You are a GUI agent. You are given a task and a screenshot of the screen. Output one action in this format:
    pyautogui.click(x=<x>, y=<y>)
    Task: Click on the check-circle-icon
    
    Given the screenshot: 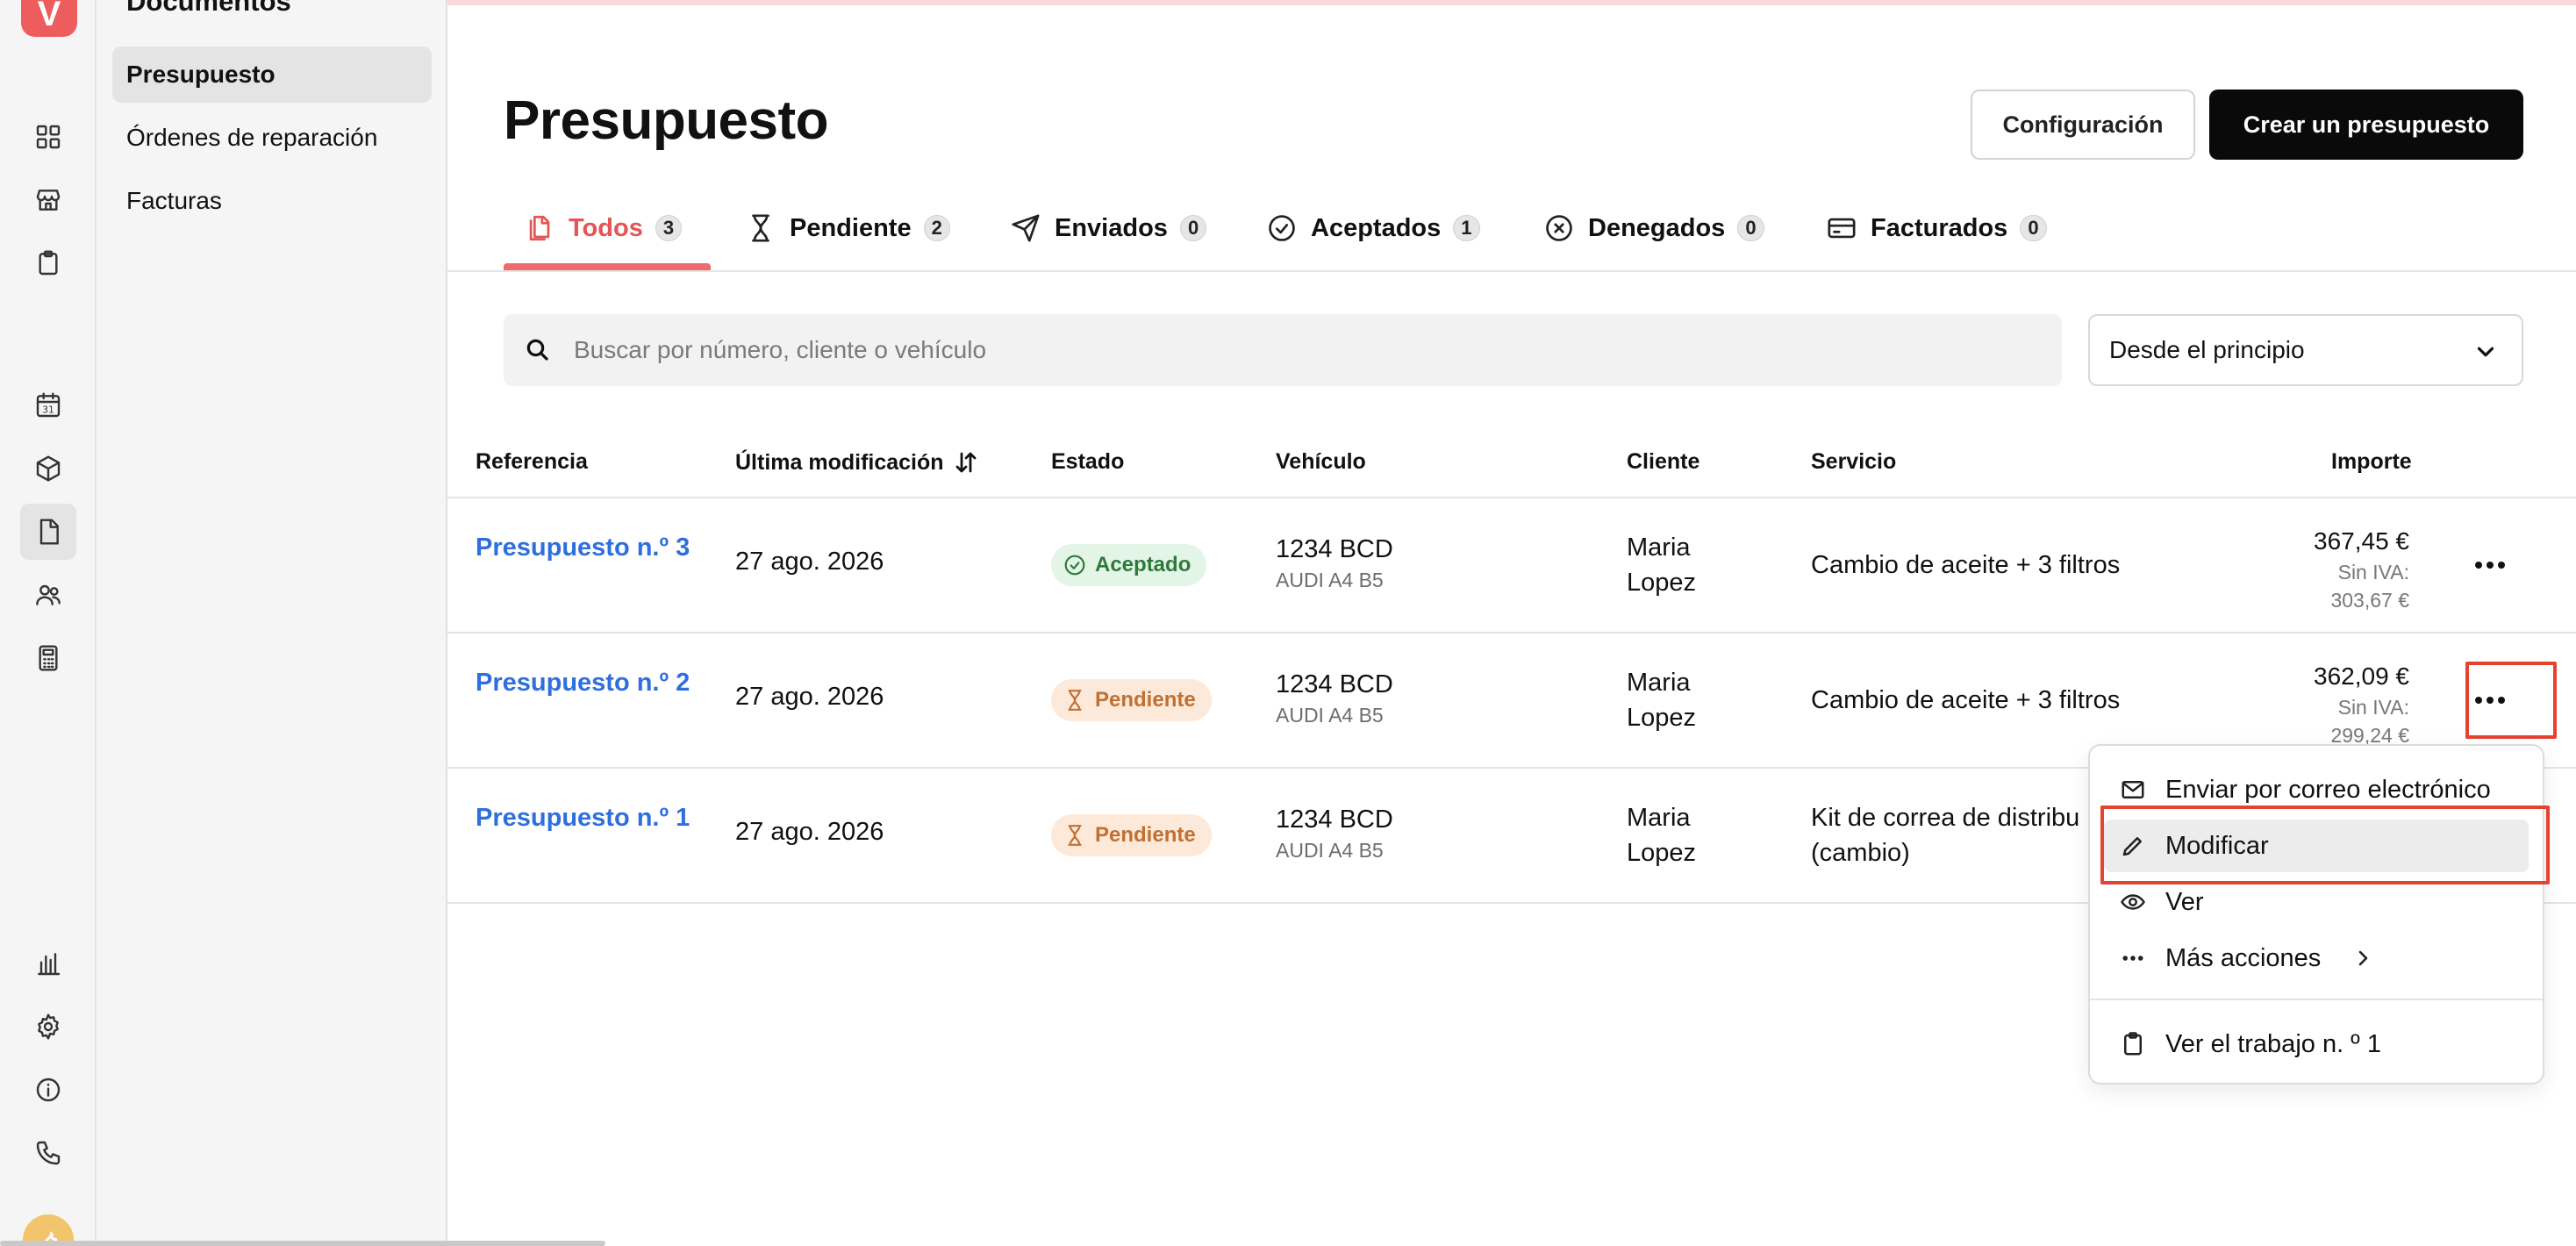 What is the action you would take?
    pyautogui.click(x=1074, y=565)
    